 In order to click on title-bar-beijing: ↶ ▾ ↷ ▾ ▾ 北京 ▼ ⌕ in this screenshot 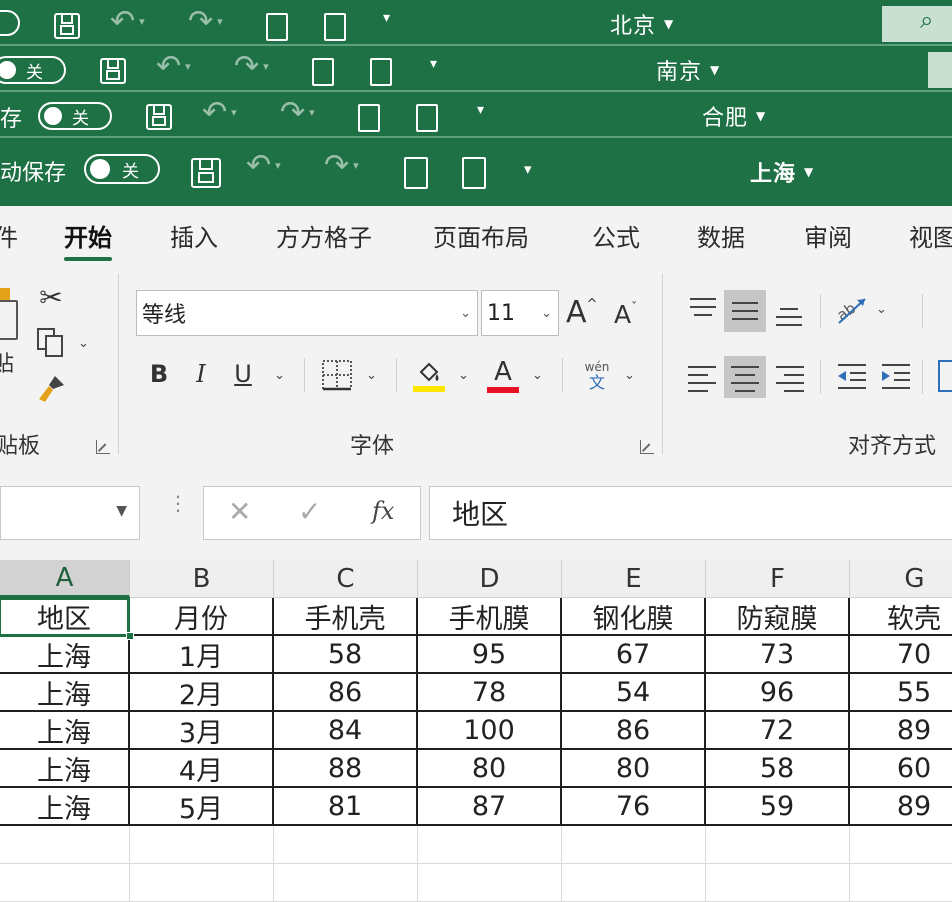, I will do `click(476, 23)`.